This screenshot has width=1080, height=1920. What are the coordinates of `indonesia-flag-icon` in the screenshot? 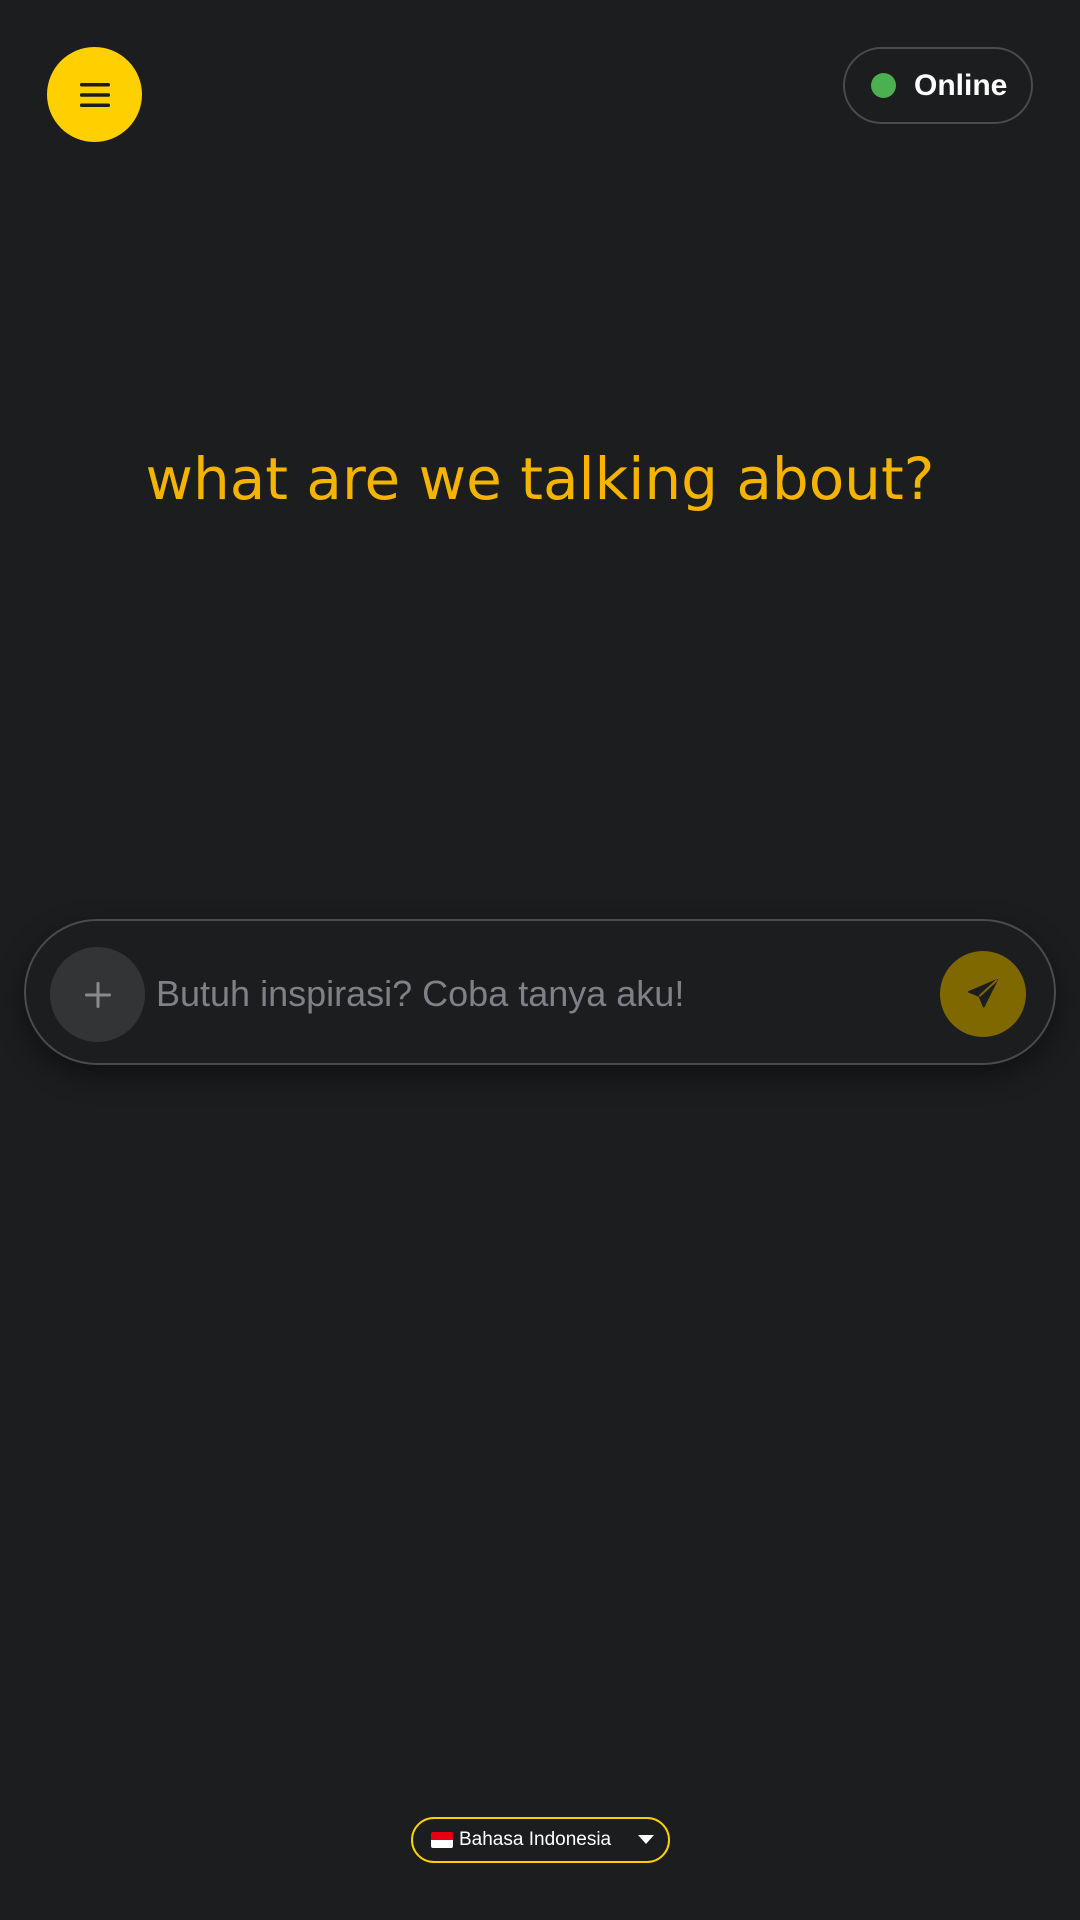 It's located at (442, 1840).